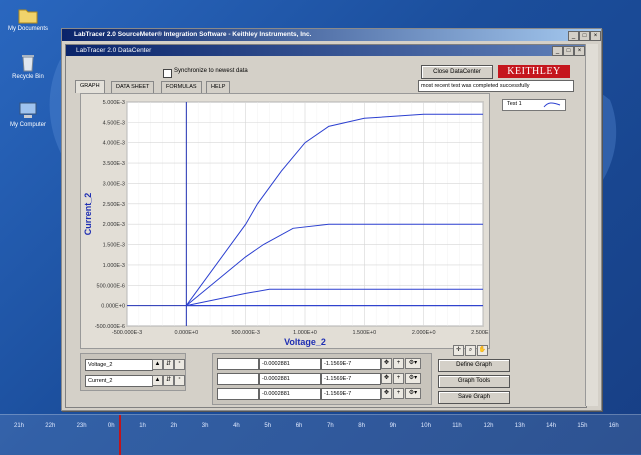  What do you see at coordinates (305, 342) in the screenshot?
I see `x-axis-label: Voltage_2` at bounding box center [305, 342].